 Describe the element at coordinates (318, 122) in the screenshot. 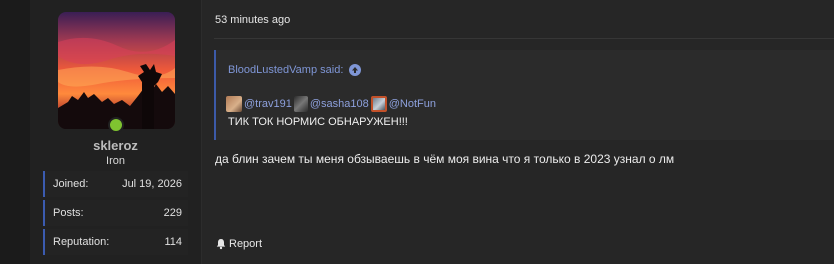

I see `quote-text: ТИК ТОК НОРМИС ОБНАРУЖЕН!!!` at that location.